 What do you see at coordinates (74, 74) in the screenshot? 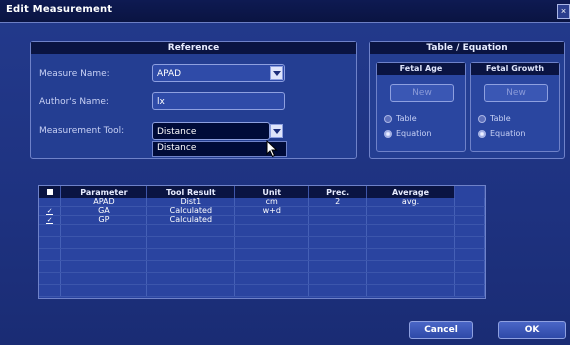
I see `measure-name-label: Measure Name:` at bounding box center [74, 74].